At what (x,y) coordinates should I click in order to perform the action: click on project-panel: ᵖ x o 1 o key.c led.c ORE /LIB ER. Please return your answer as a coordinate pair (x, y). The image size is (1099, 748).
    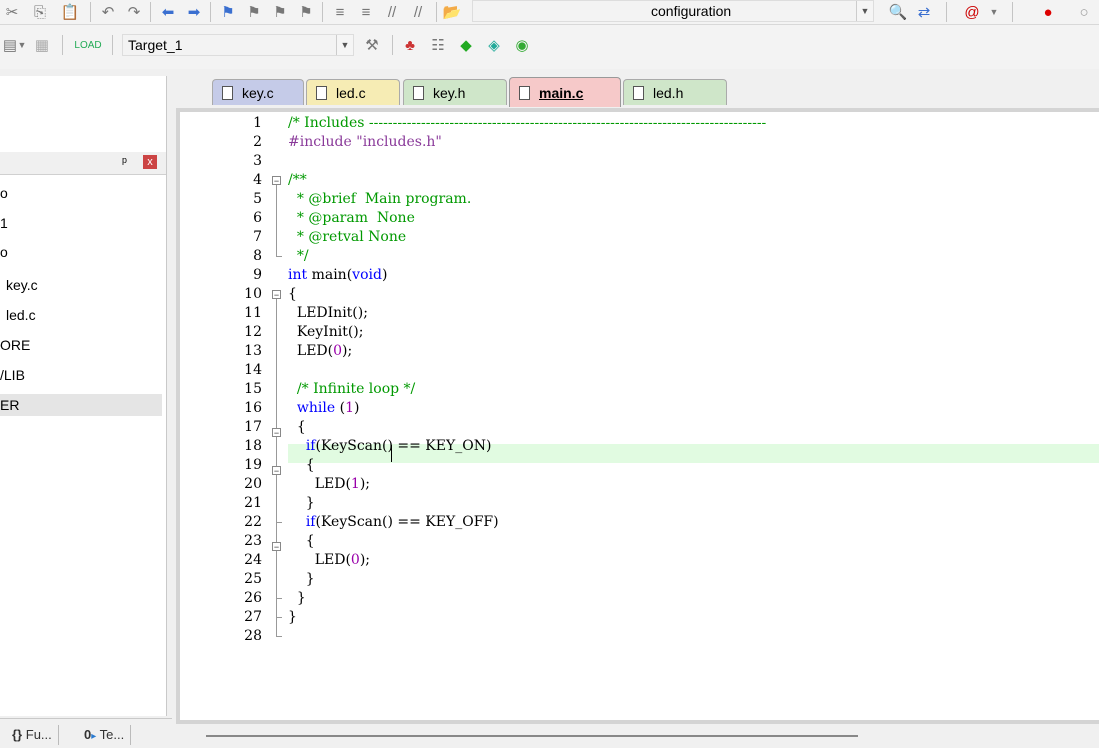
    Looking at the image, I should click on (83, 396).